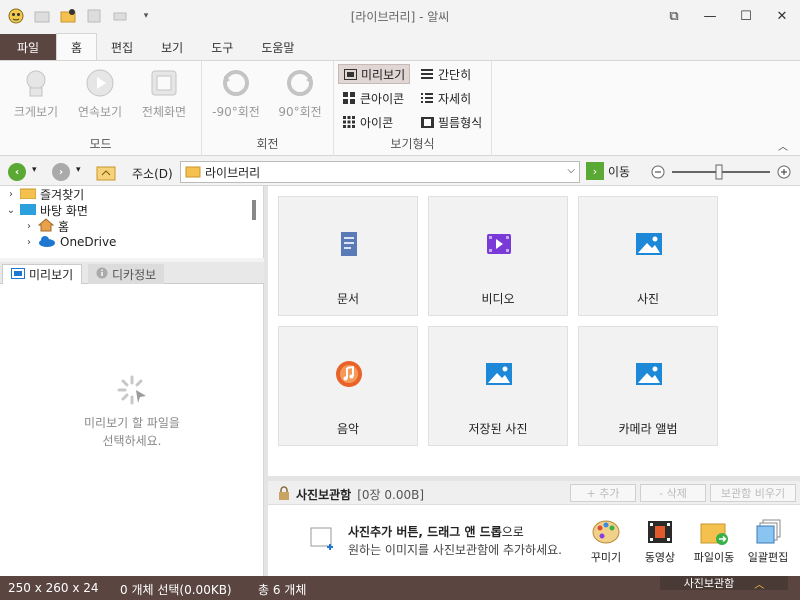 The width and height of the screenshot is (800, 600). What do you see at coordinates (88, 242) in the screenshot?
I see `tree-item-label: OneDrive` at bounding box center [88, 242].